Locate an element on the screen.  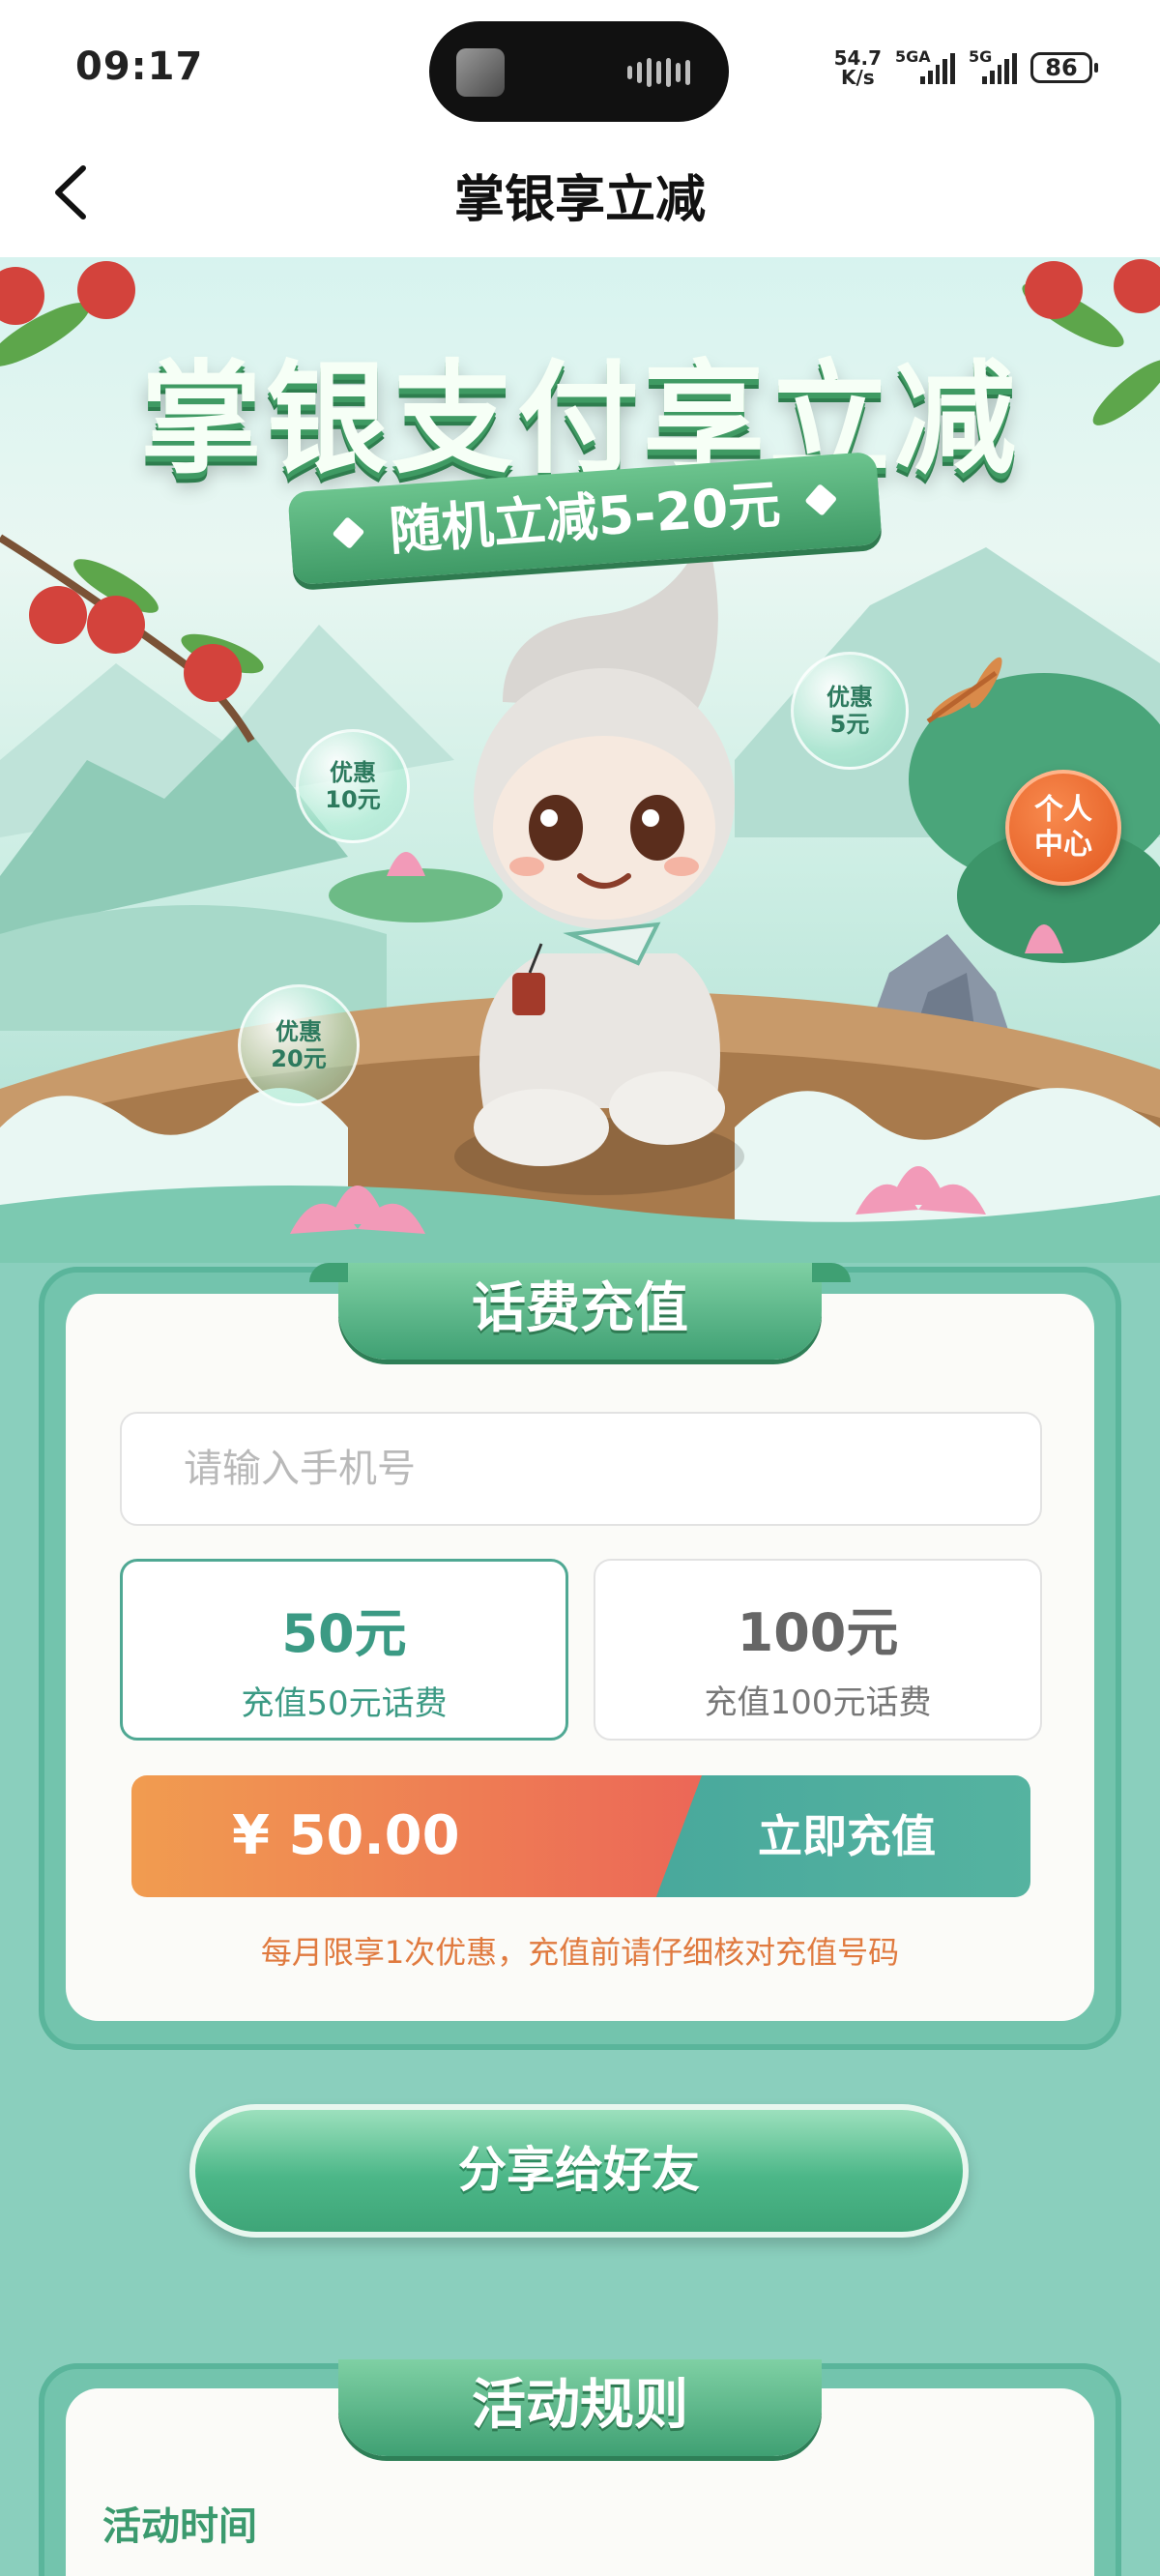
signal-icon: 5GA is located at coordinates (925, 65).